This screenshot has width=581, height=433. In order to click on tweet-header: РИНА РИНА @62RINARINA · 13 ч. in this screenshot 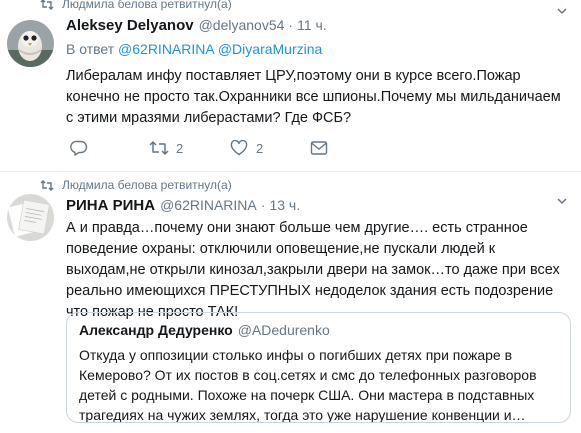, I will do `click(183, 205)`.